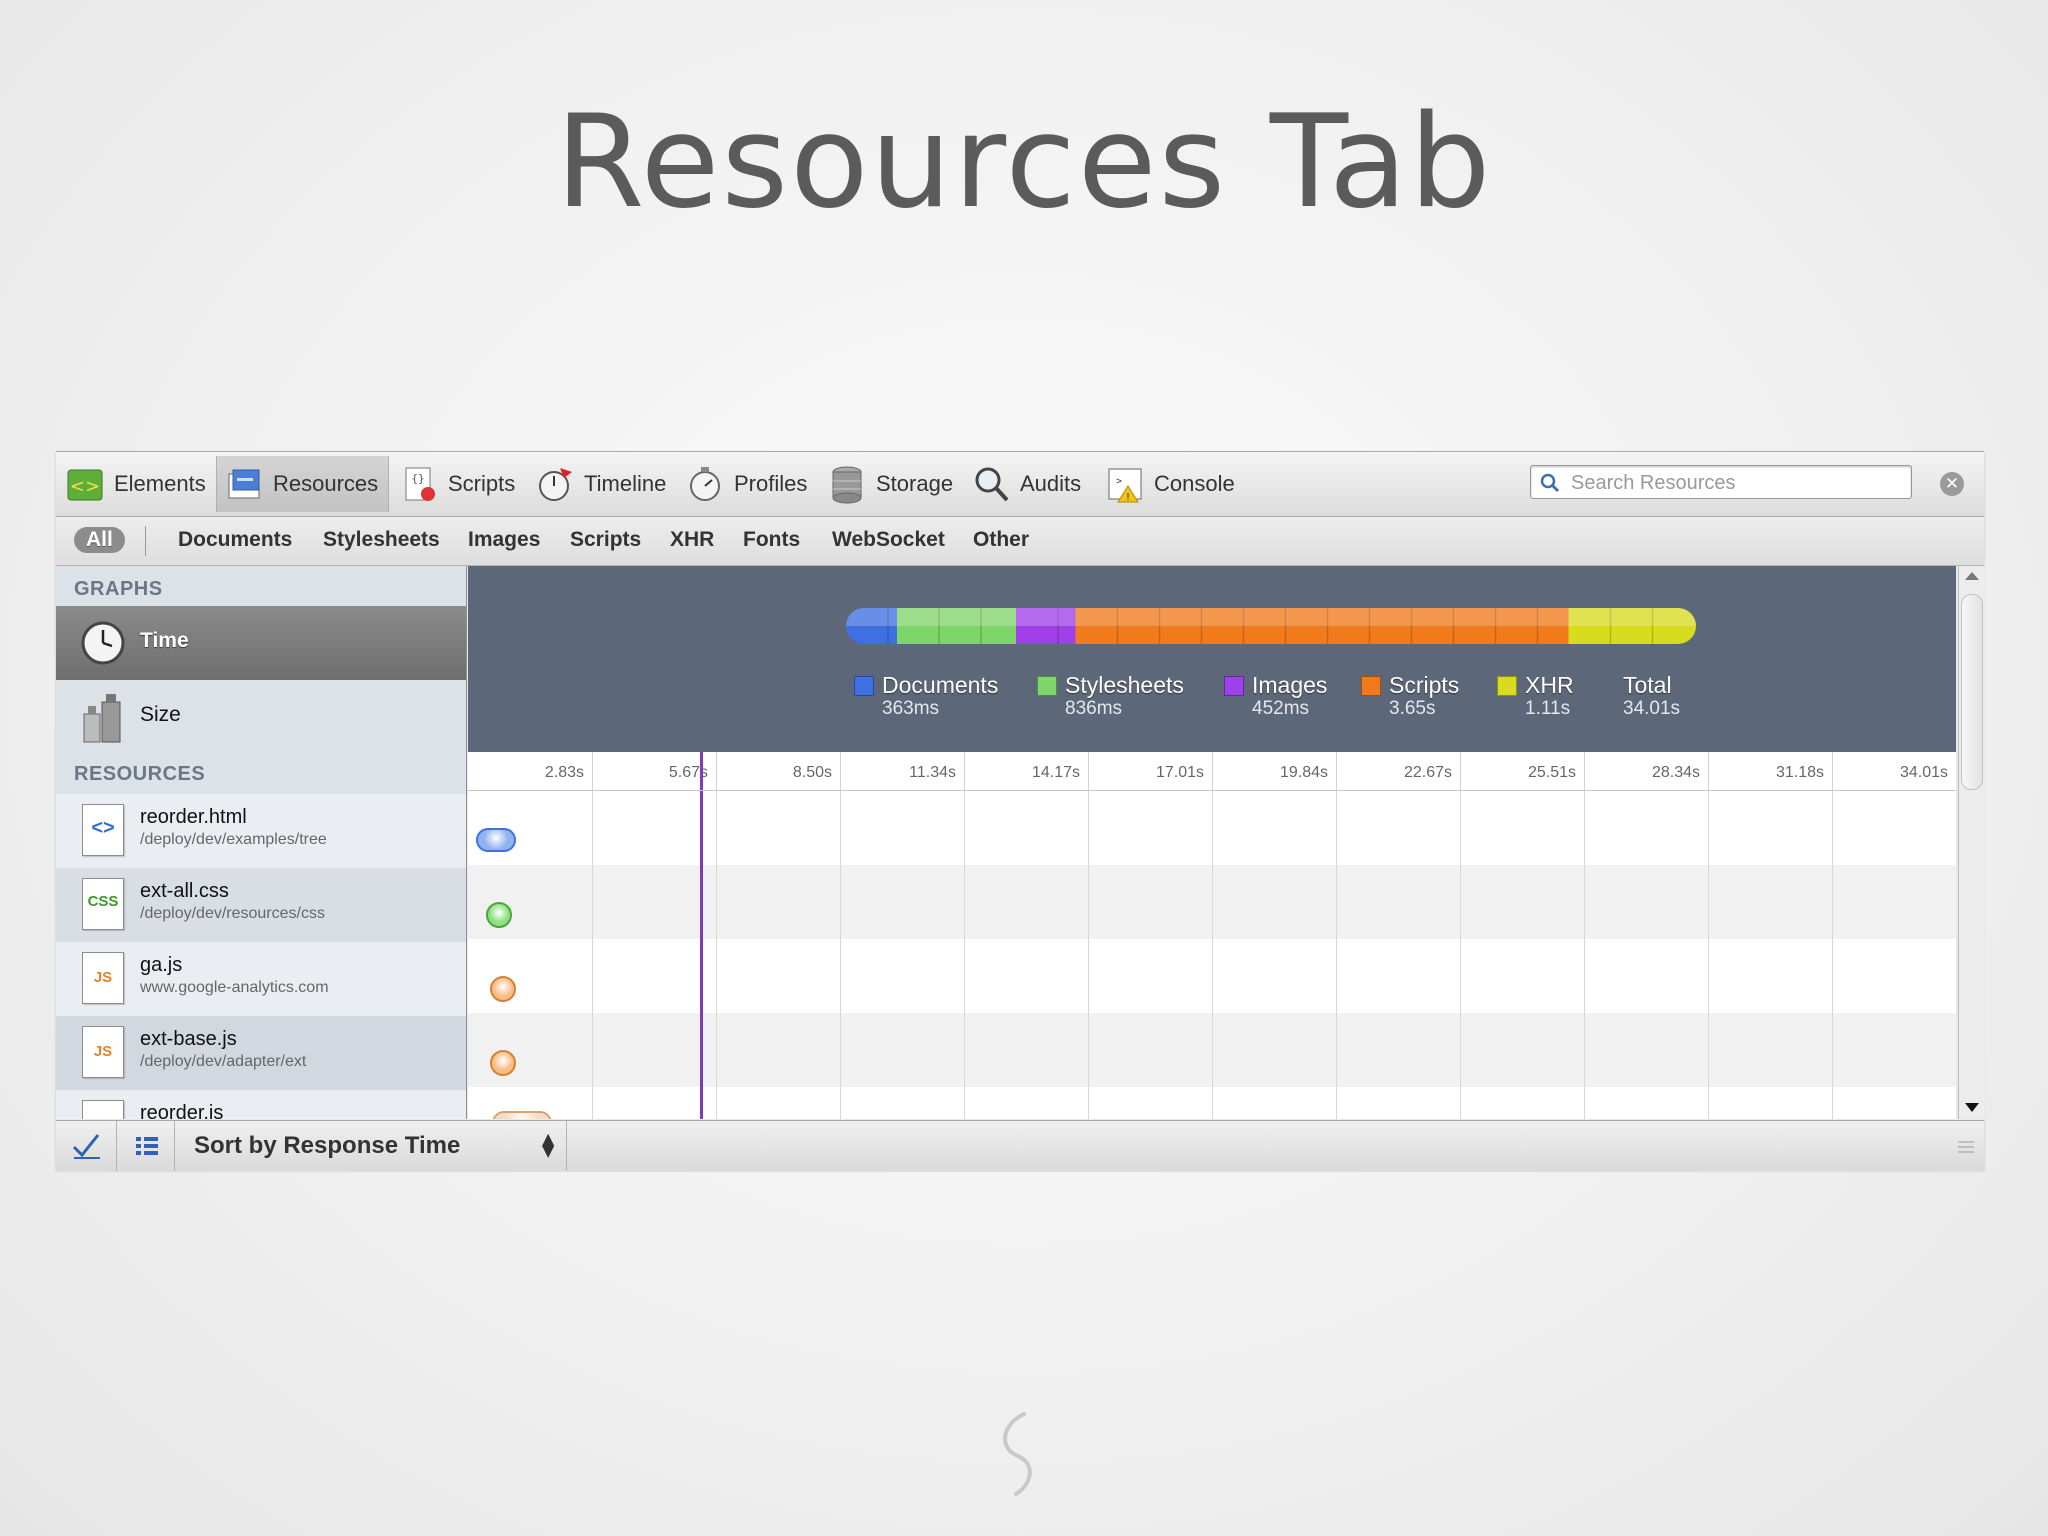 The width and height of the screenshot is (2048, 1536). Describe the element at coordinates (1275, 696) in the screenshot. I see `legend-images: Images 452ms` at that location.